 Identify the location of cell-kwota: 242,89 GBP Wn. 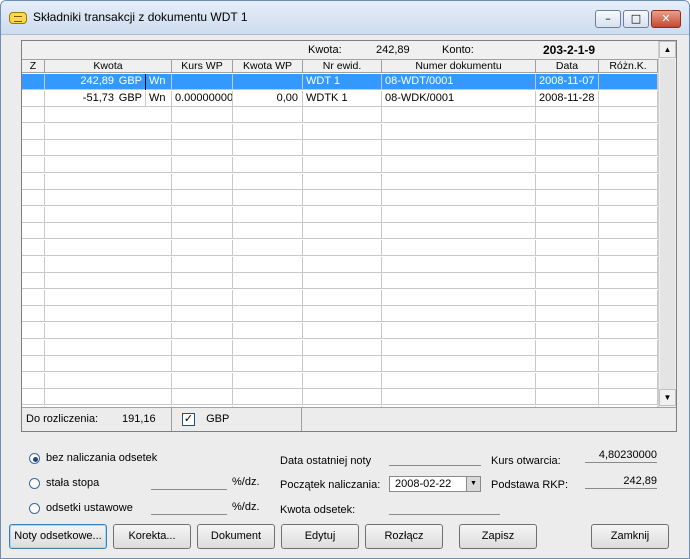
(108, 82).